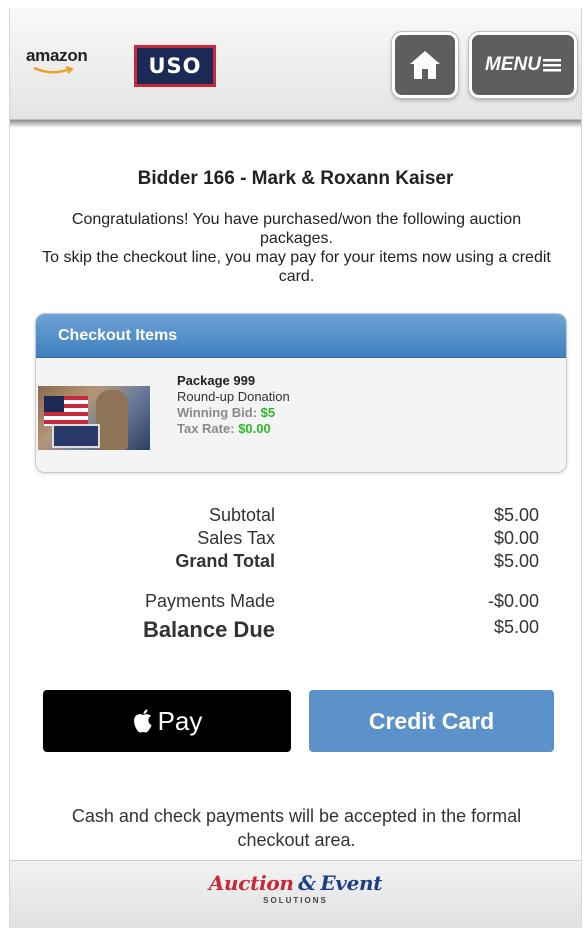 This screenshot has height=934, width=587. I want to click on package-description: Round-up Donation, so click(233, 396).